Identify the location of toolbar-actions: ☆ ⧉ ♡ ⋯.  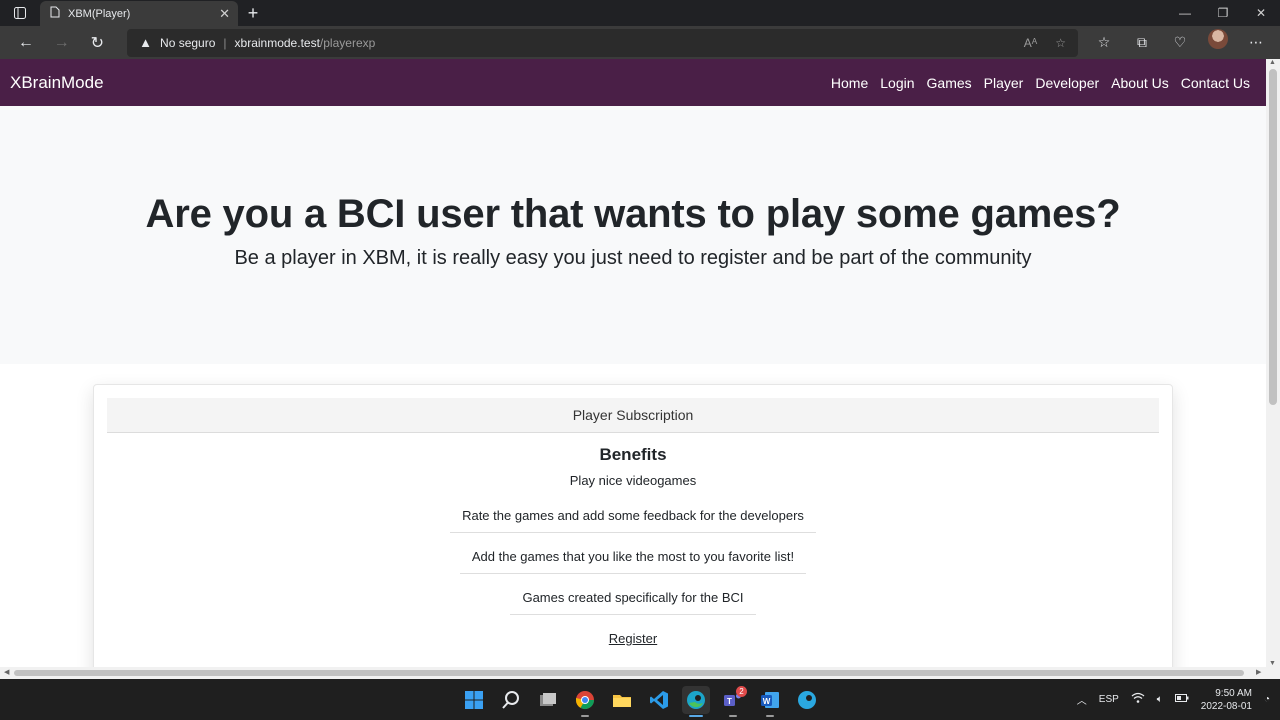
(1180, 42).